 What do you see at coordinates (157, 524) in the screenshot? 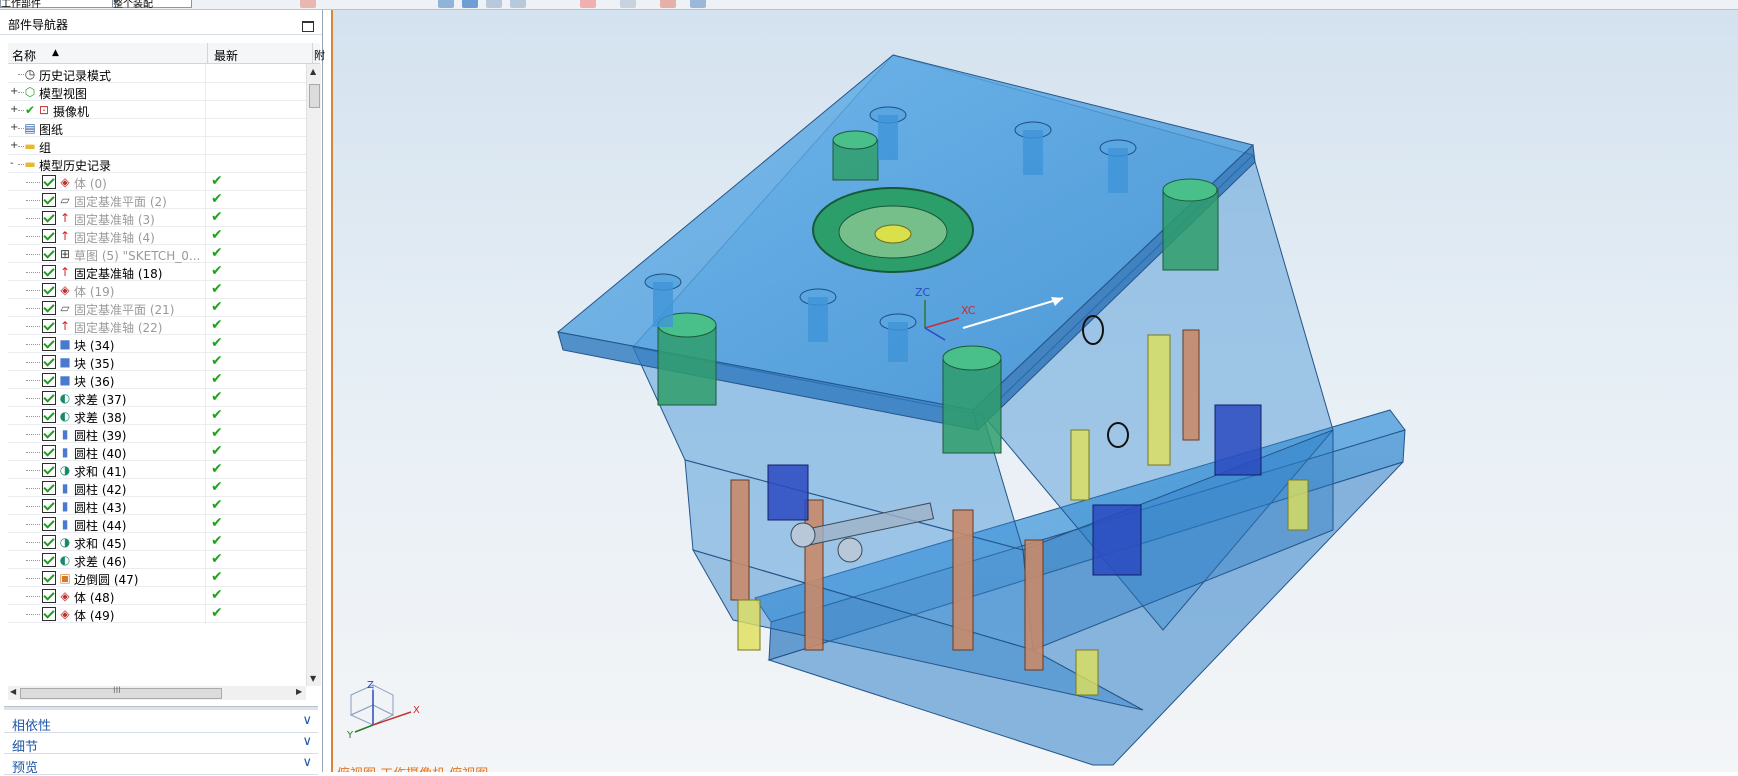
I see `tree-node: ▮ 圆柱 (44) ✔` at bounding box center [157, 524].